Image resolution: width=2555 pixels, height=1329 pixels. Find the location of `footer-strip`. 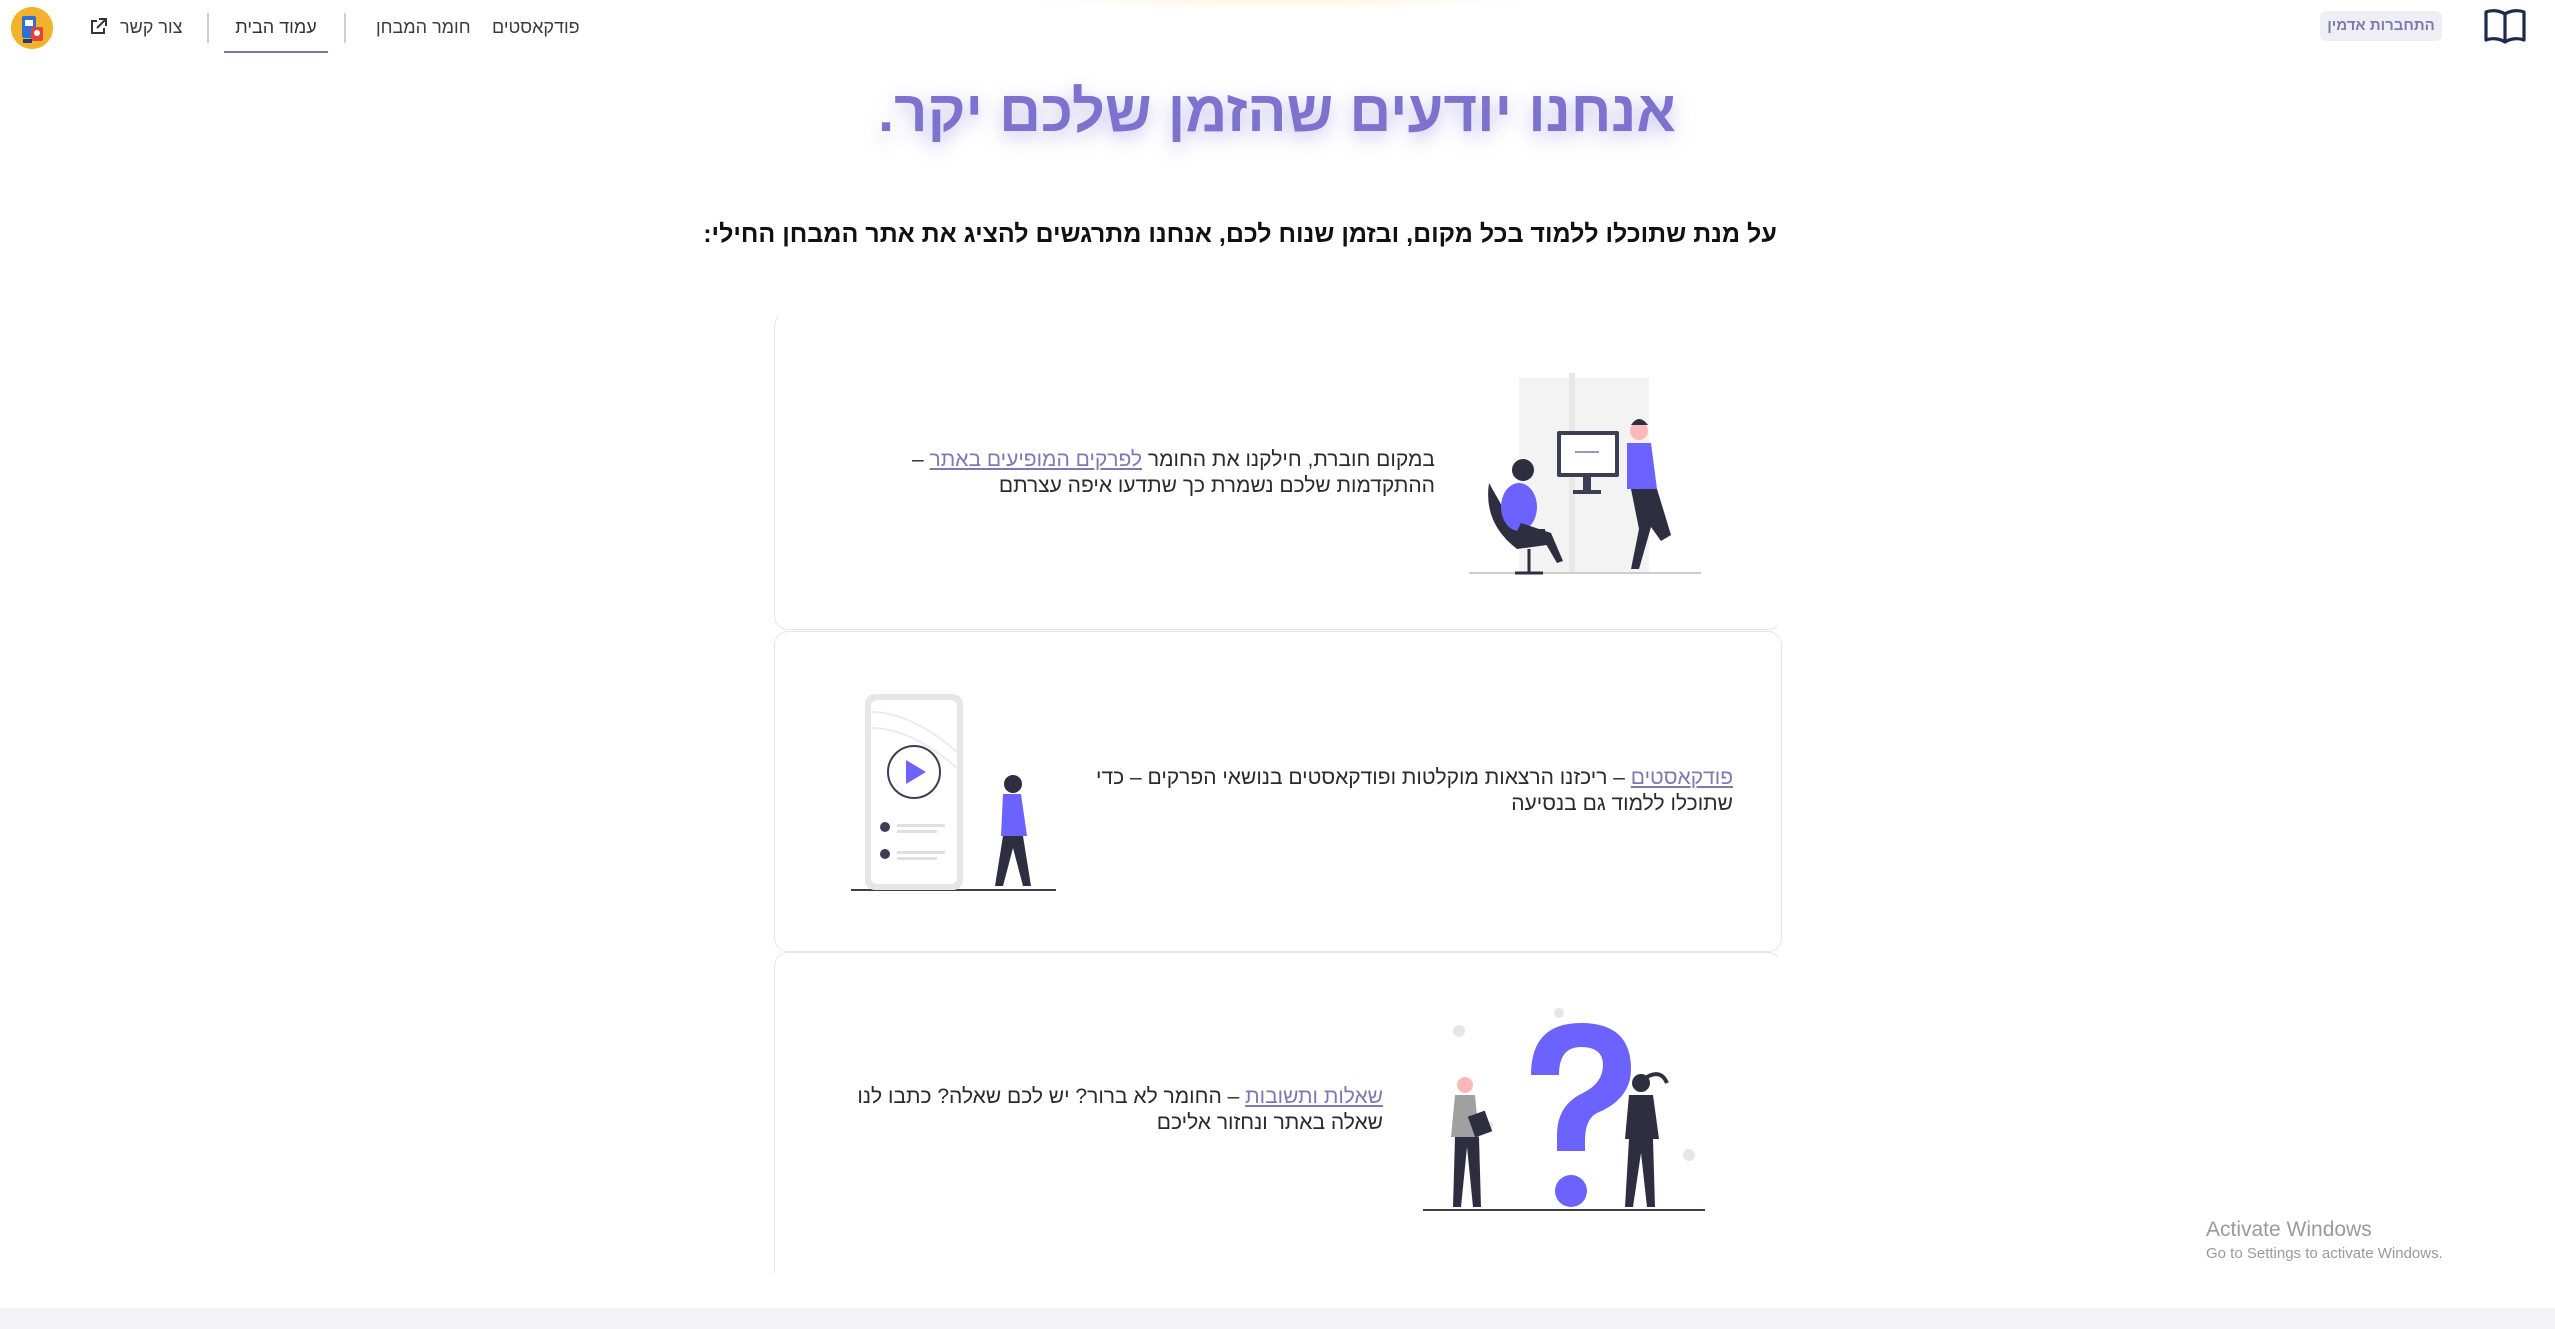

footer-strip is located at coordinates (1277, 1318).